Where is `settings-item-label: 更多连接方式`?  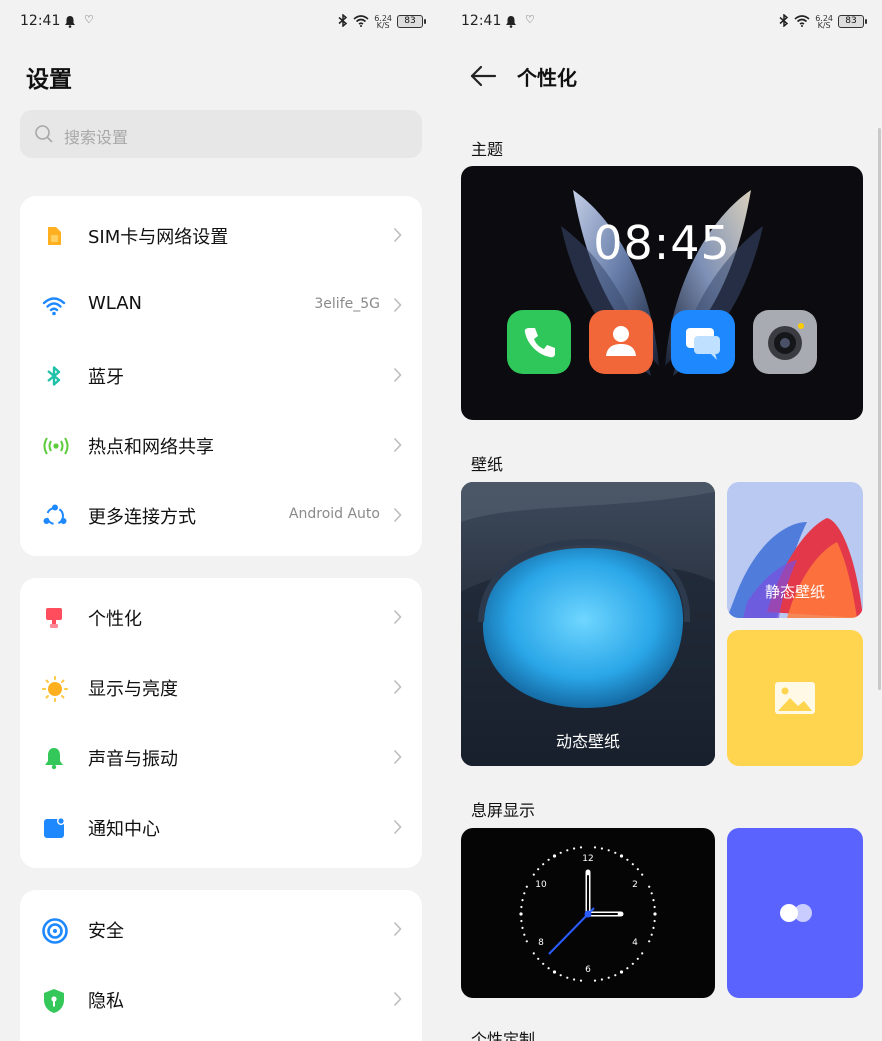 settings-item-label: 更多连接方式 is located at coordinates (142, 517).